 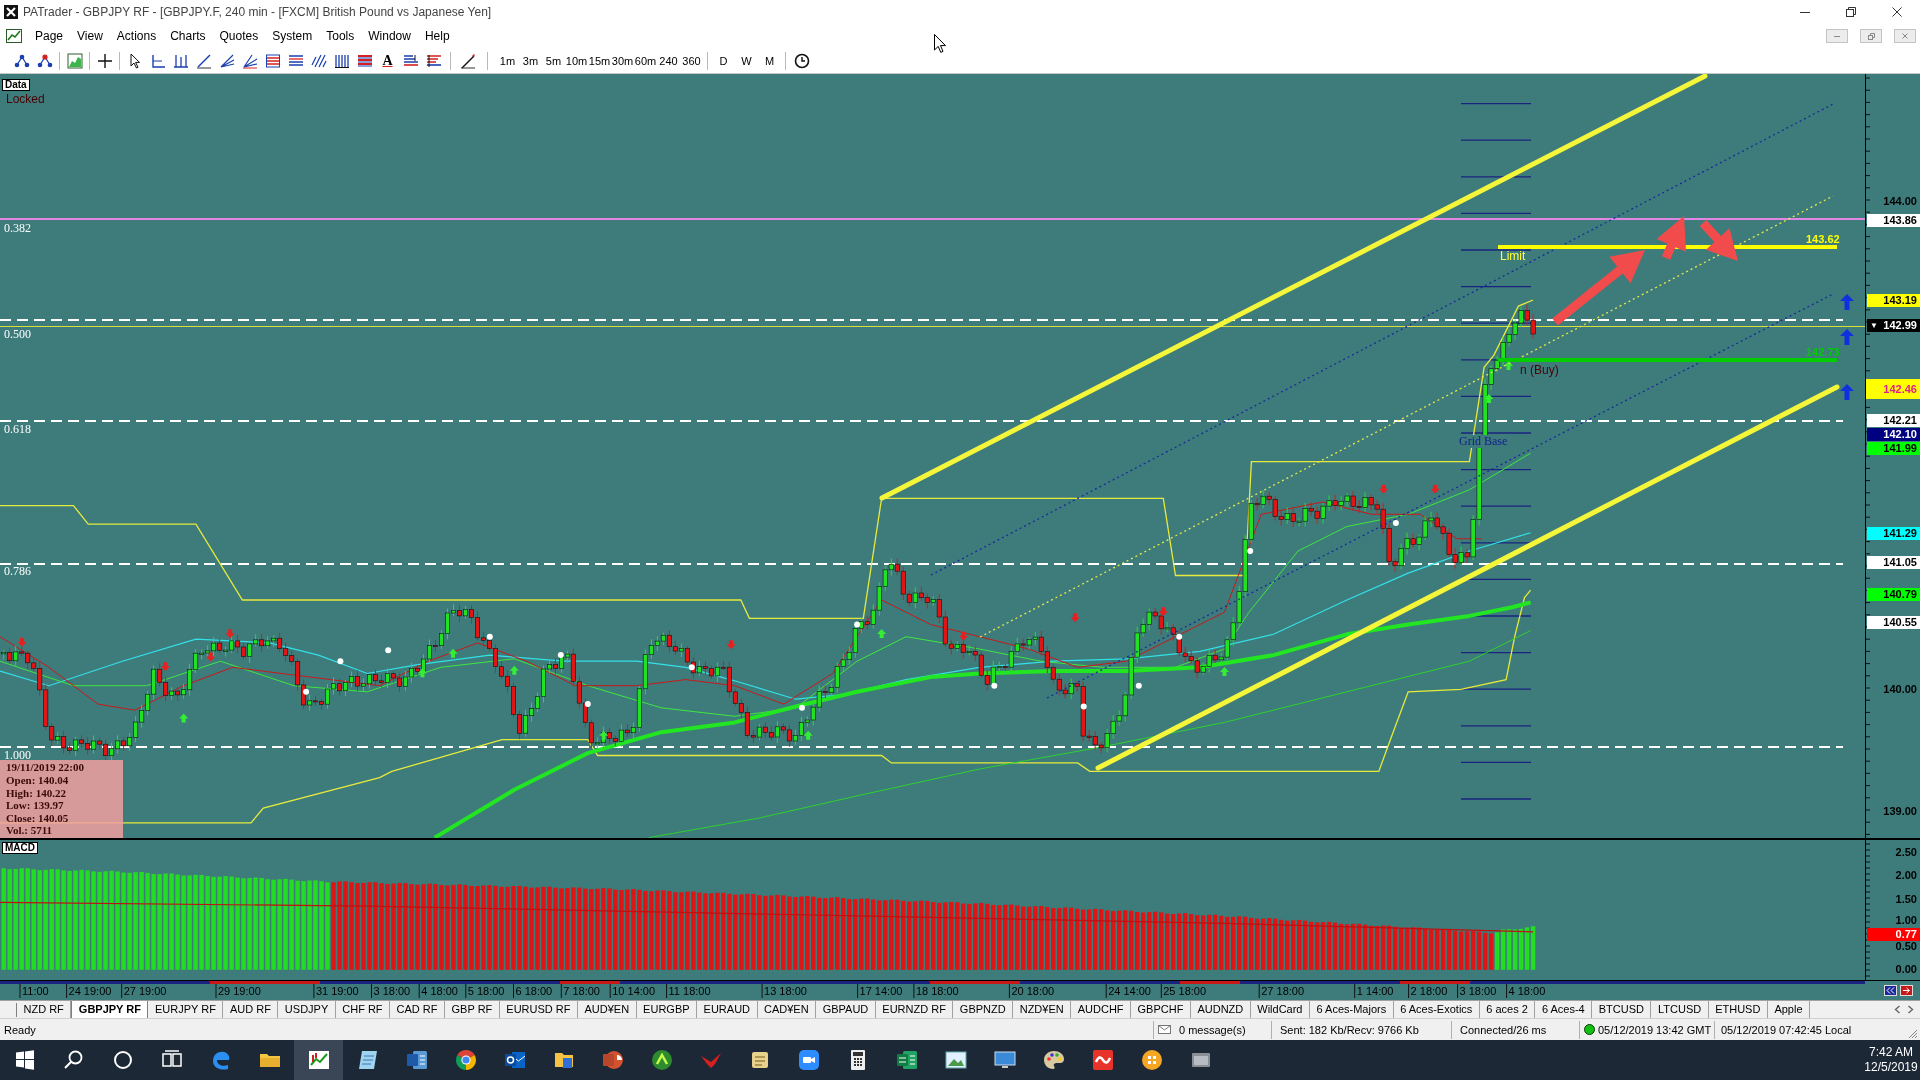 I want to click on menu-item: Quotes, so click(x=239, y=36).